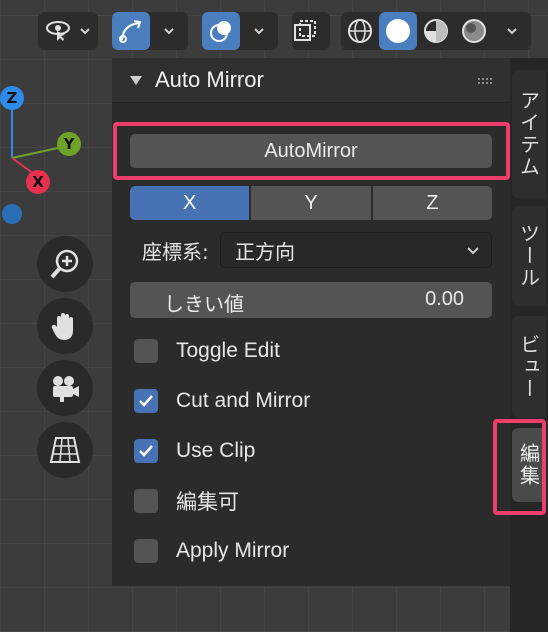  What do you see at coordinates (216, 450) in the screenshot?
I see `checkbox-label: Use Clip` at bounding box center [216, 450].